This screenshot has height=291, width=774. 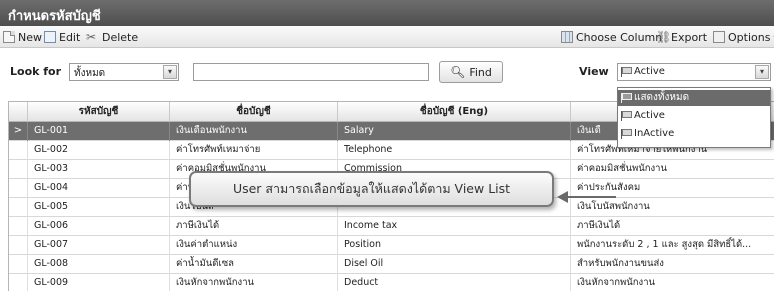 I want to click on view-label: View, so click(x=594, y=71).